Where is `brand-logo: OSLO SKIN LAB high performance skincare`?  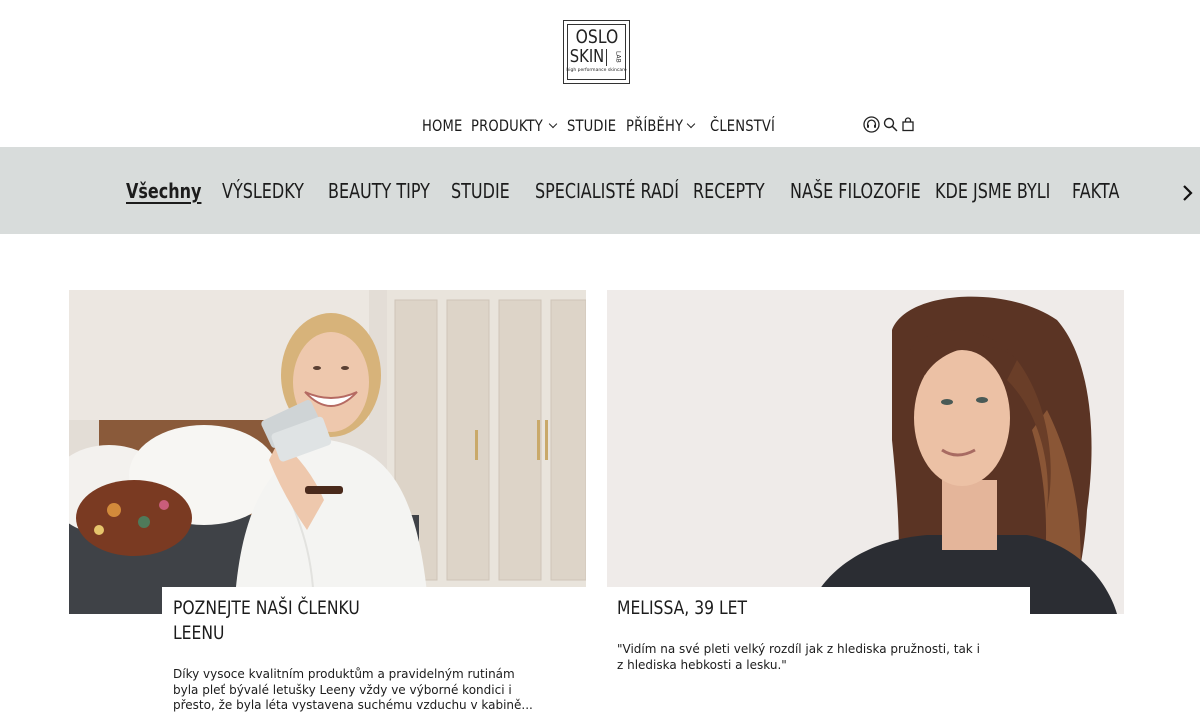 brand-logo: OSLO SKIN LAB high performance skincare is located at coordinates (596, 52).